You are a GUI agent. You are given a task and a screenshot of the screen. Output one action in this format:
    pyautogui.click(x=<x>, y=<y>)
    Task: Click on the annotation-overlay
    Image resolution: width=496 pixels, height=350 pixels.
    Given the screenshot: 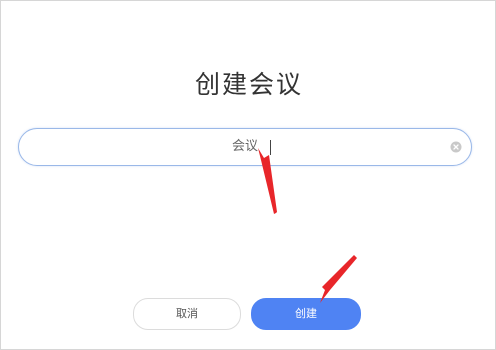 What is the action you would take?
    pyautogui.click(x=307, y=225)
    